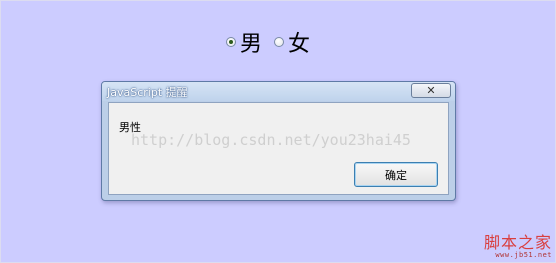 The height and width of the screenshot is (263, 556). What do you see at coordinates (268, 42) in the screenshot?
I see `gender-radio-group: 男 女` at bounding box center [268, 42].